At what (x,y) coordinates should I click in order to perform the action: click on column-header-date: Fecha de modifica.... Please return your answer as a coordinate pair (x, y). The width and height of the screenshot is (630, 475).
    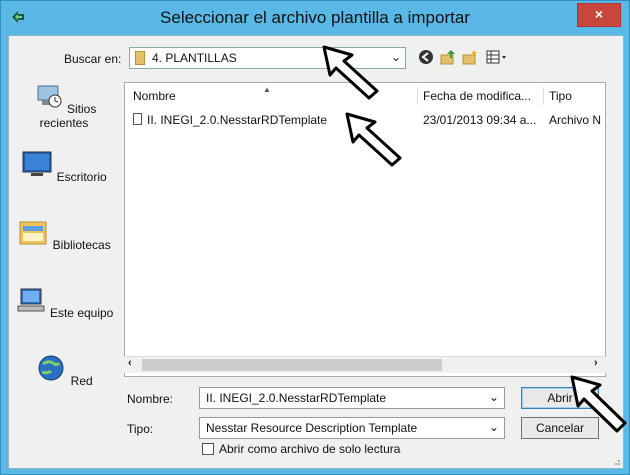
    Looking at the image, I should click on (477, 96).